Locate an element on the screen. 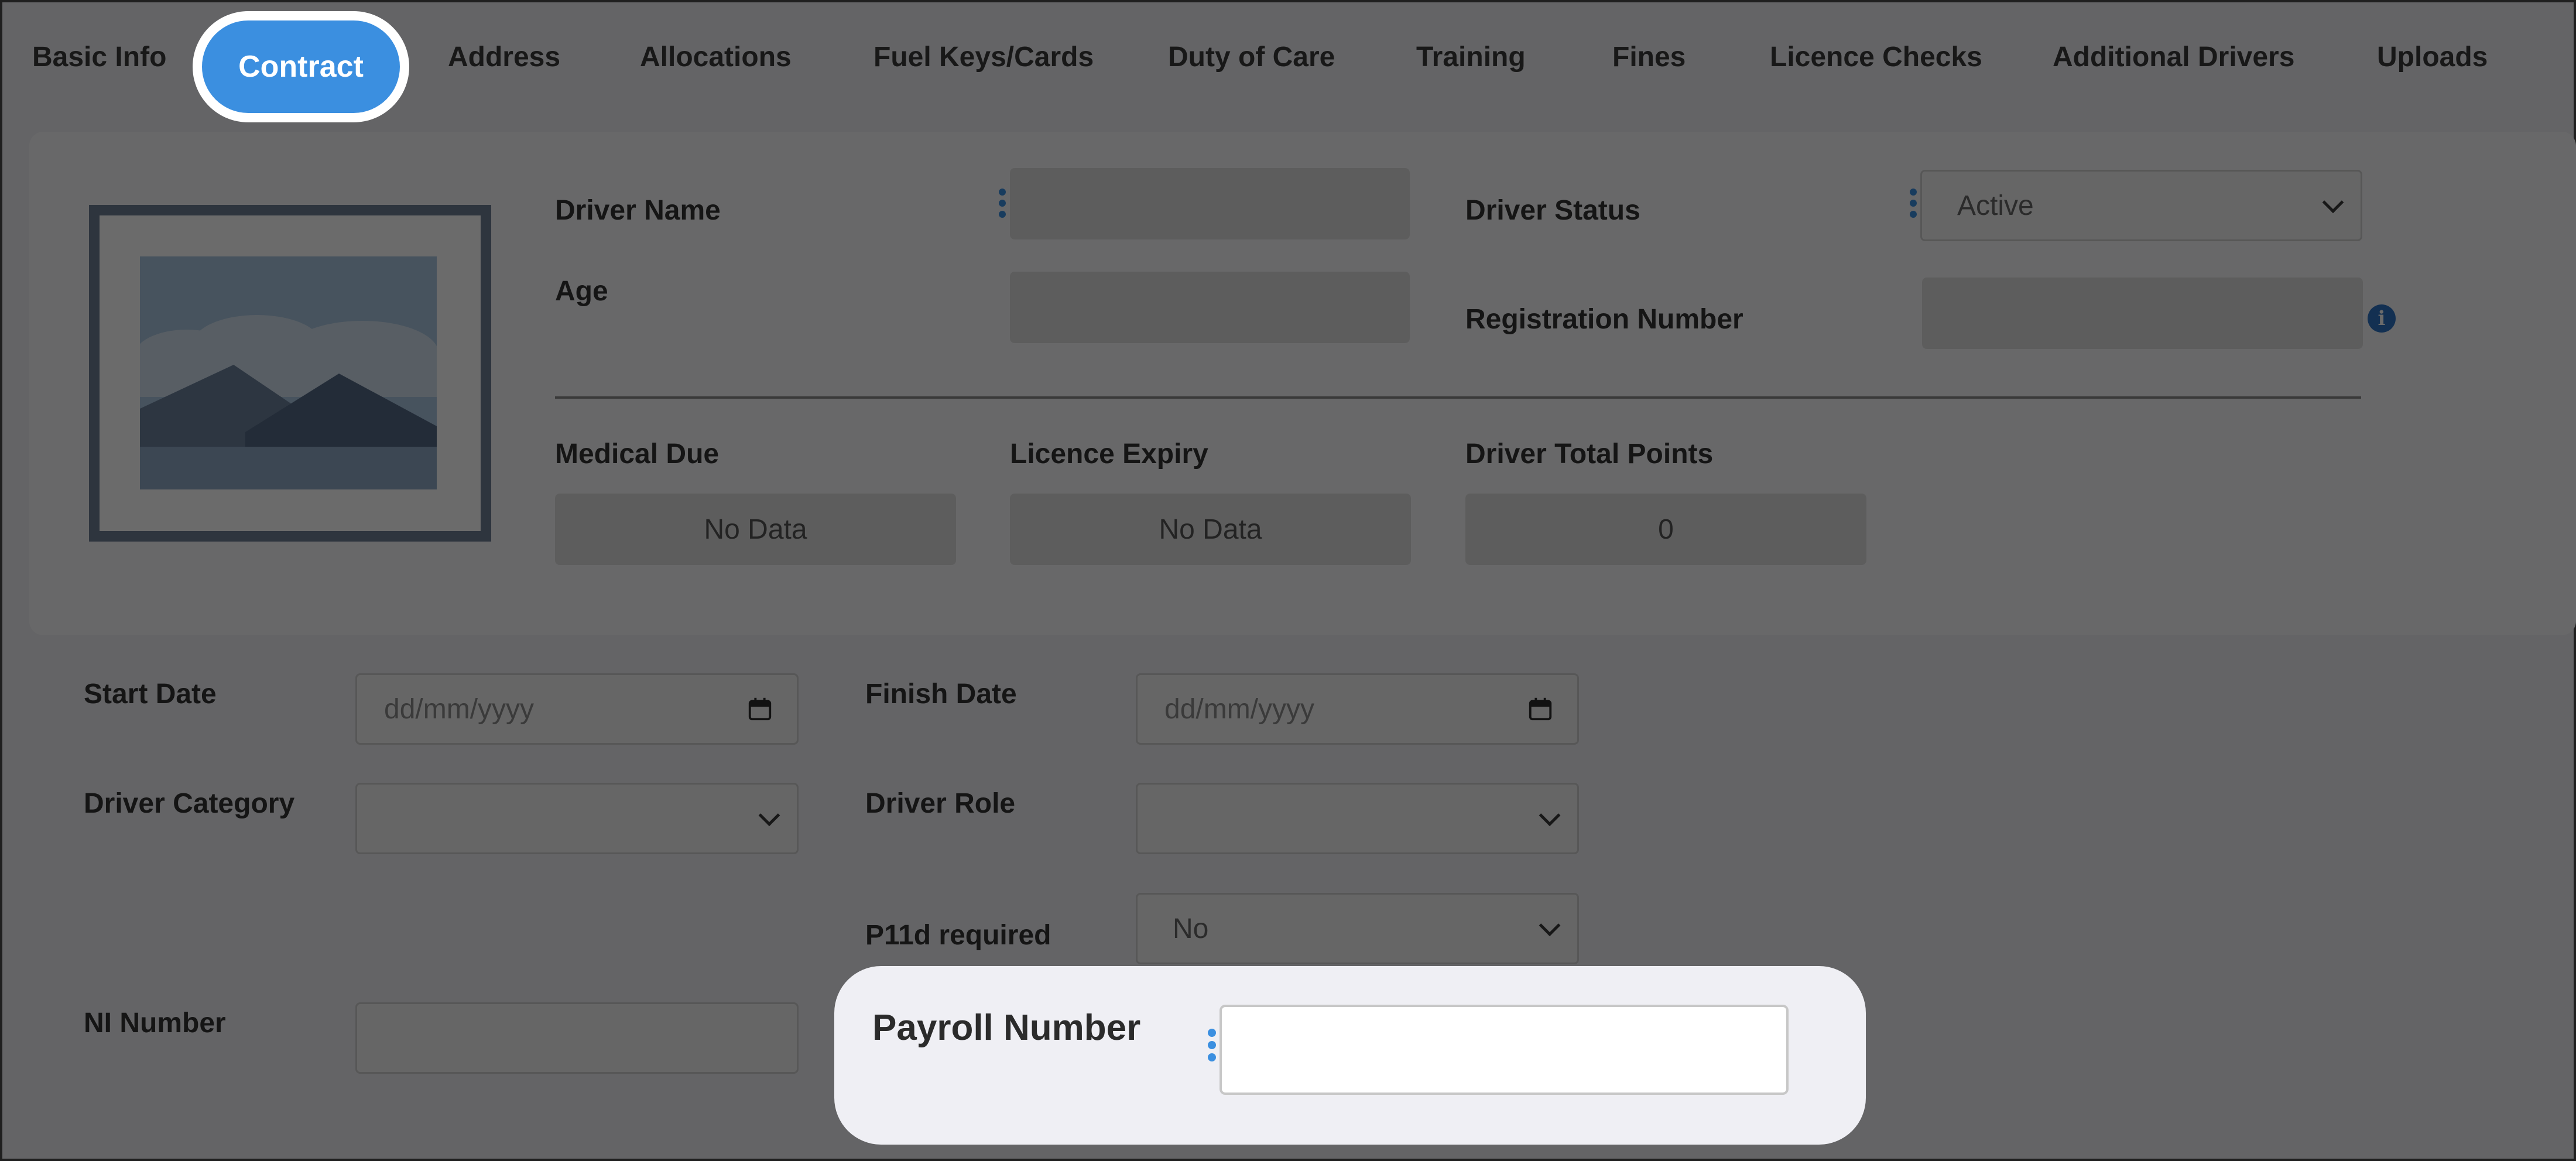 The height and width of the screenshot is (1161, 2576). tab-allocations: Allocations is located at coordinates (716, 57).